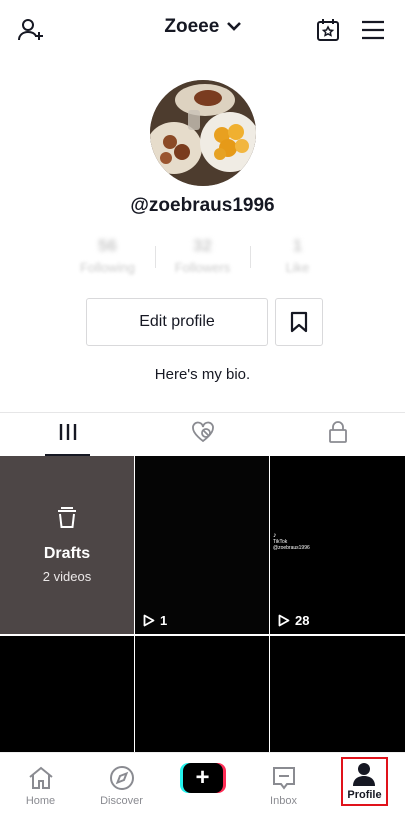 The image size is (405, 822). I want to click on liked-heart-icon, so click(203, 434).